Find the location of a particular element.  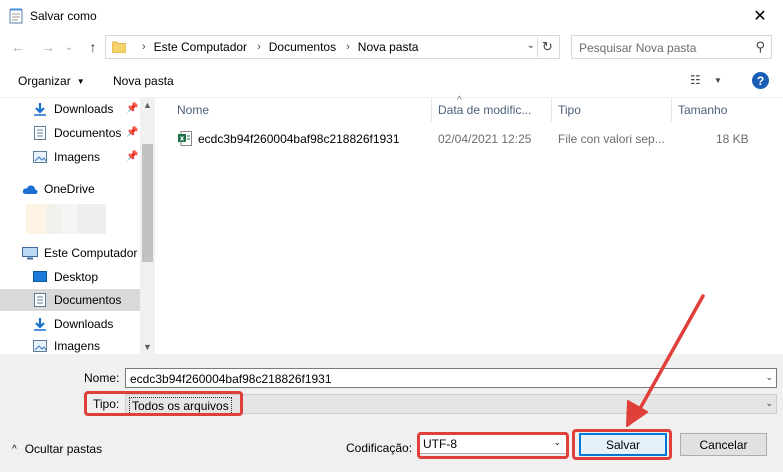

sidebar-item-downloads-pinned: Downloads 📌 is located at coordinates (70, 109).